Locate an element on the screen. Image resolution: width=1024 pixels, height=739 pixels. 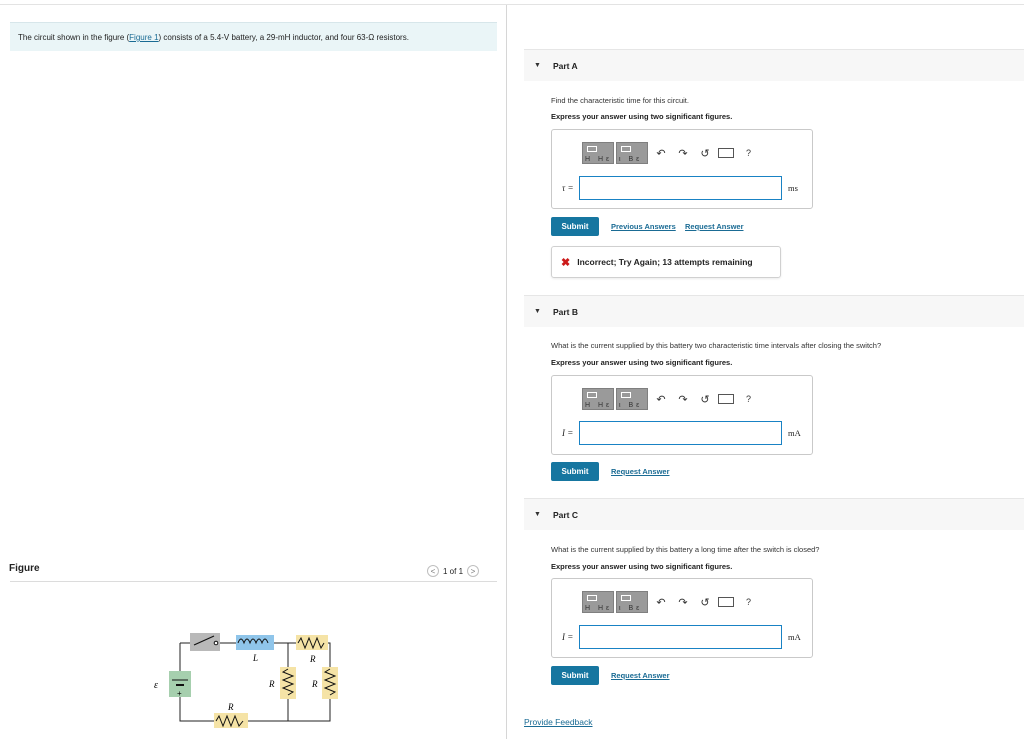
part-b-header: ▼ Part B is located at coordinates (774, 311).